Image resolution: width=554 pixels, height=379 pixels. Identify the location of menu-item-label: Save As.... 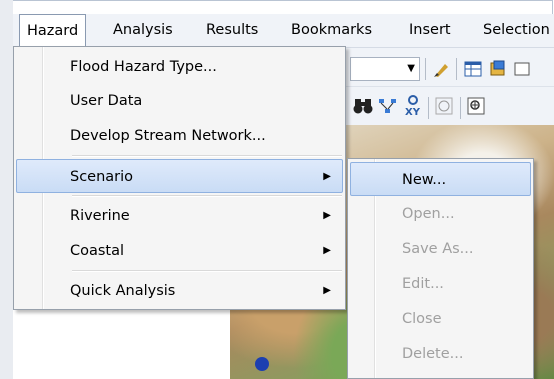
(438, 249).